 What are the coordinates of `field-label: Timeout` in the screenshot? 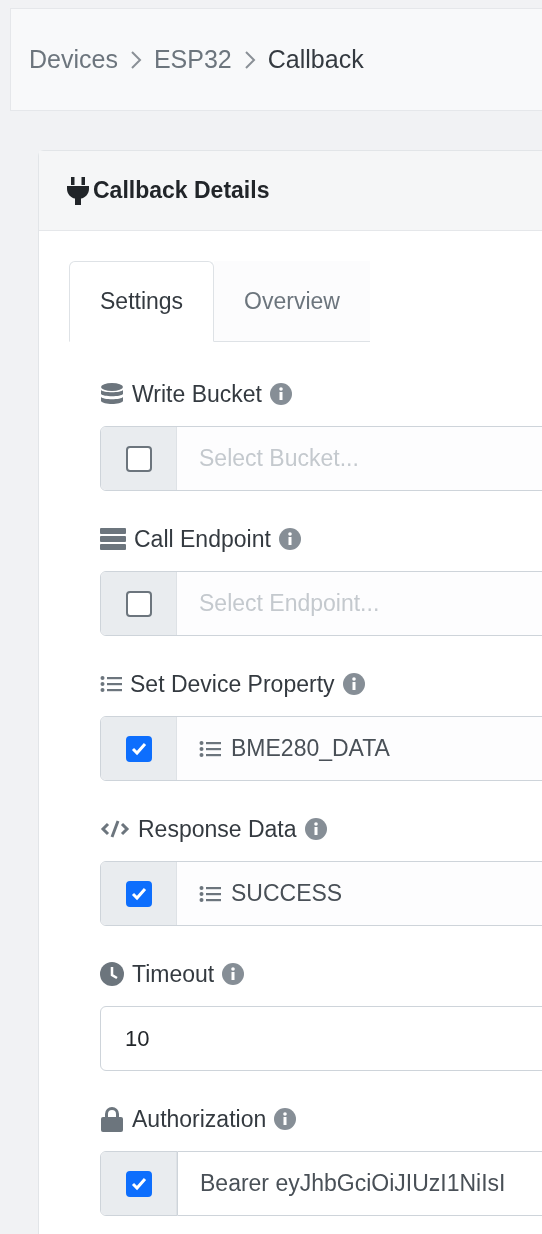 It's located at (173, 974).